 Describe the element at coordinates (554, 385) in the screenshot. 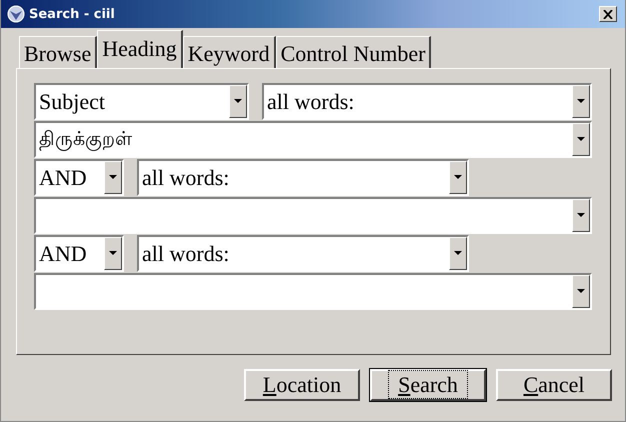

I see `dialog-button: Cancel` at that location.